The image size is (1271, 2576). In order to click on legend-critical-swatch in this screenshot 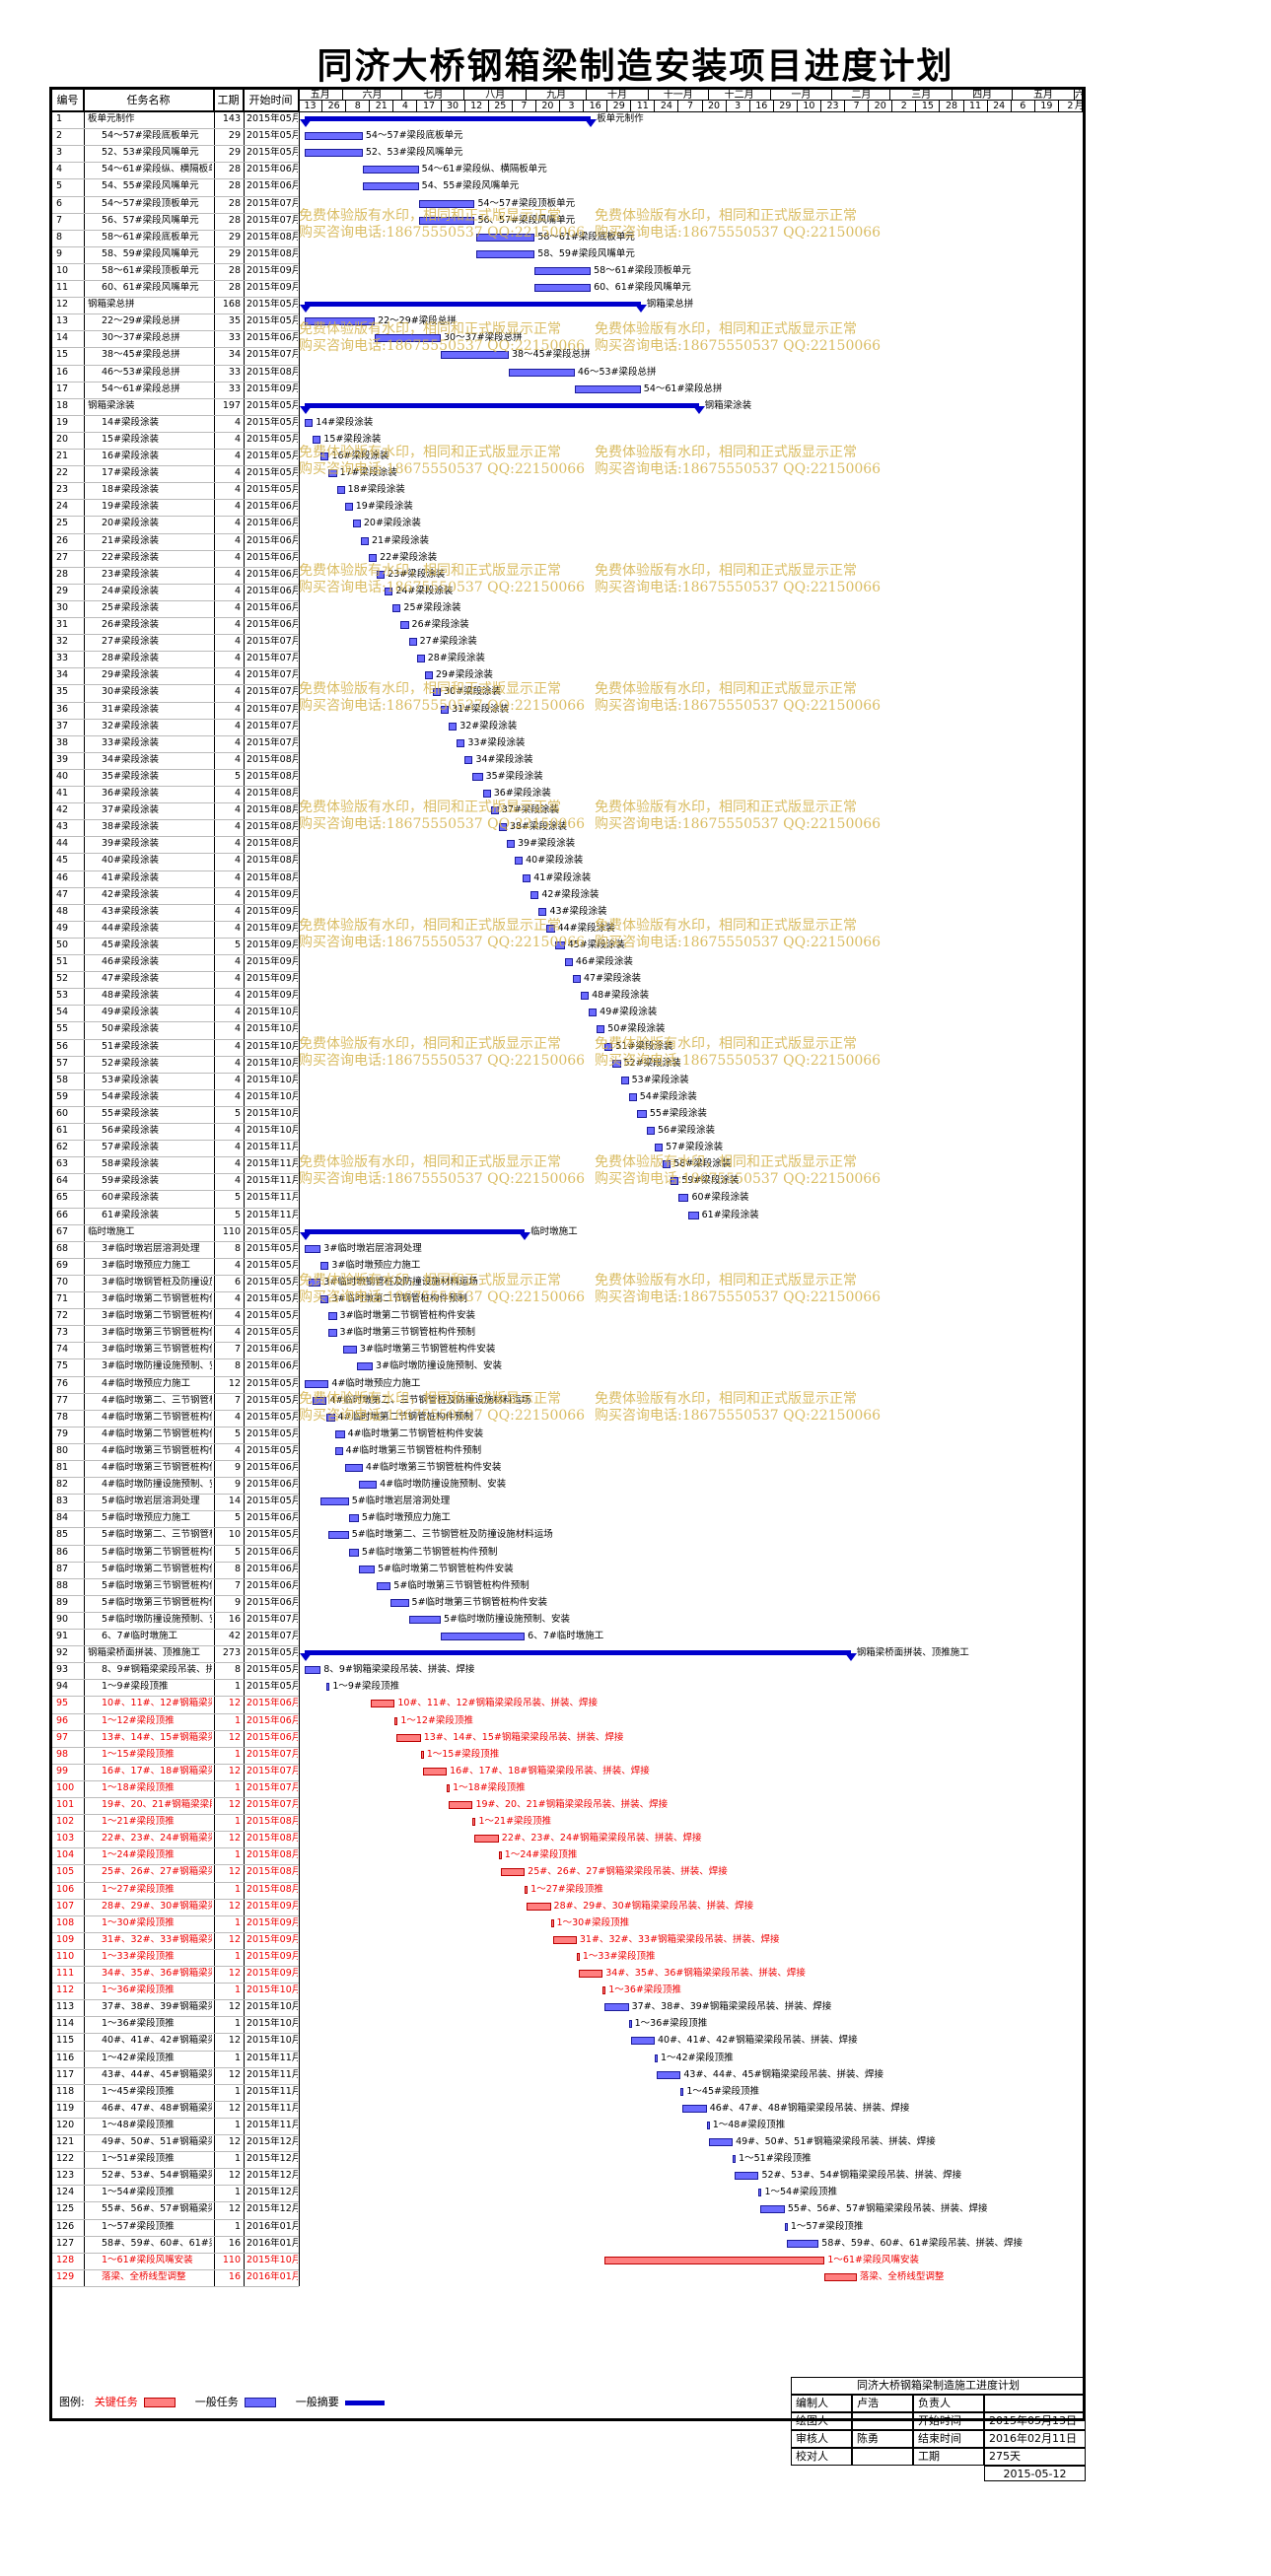, I will do `click(159, 2403)`.